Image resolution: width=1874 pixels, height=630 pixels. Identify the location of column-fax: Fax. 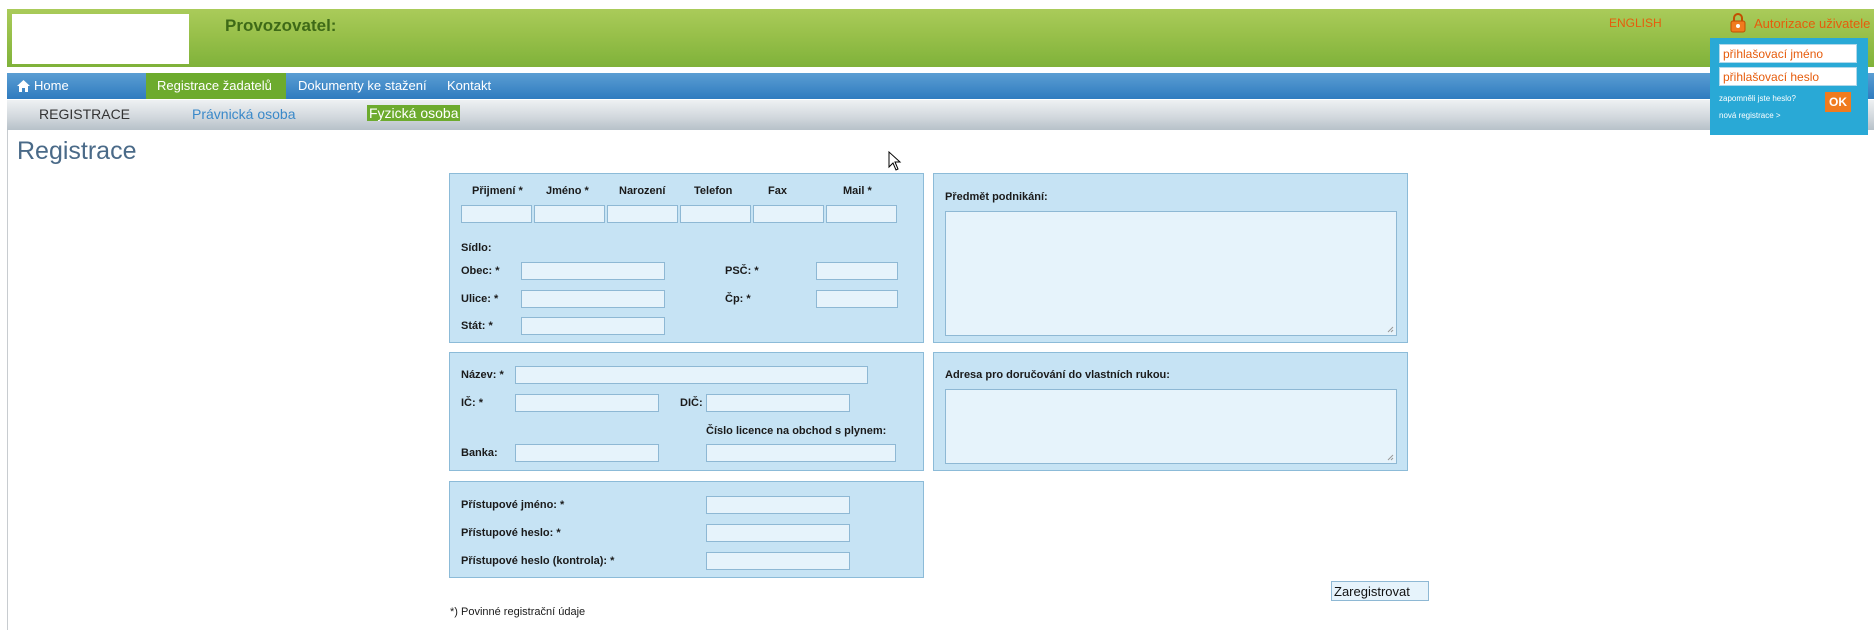
(777, 191).